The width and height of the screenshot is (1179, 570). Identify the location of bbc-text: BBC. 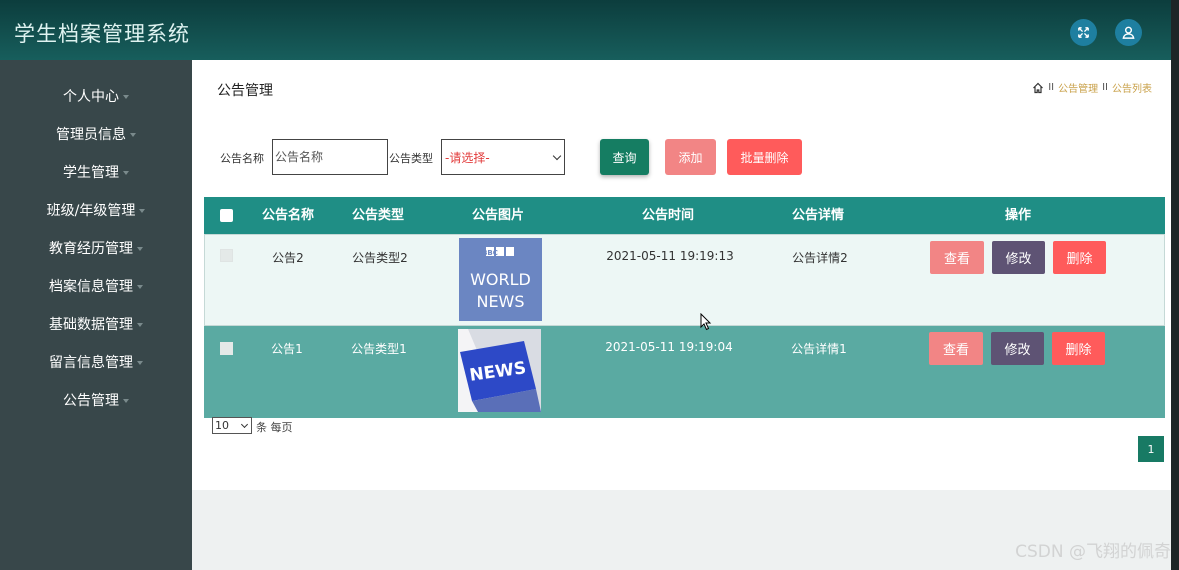
(490, 253).